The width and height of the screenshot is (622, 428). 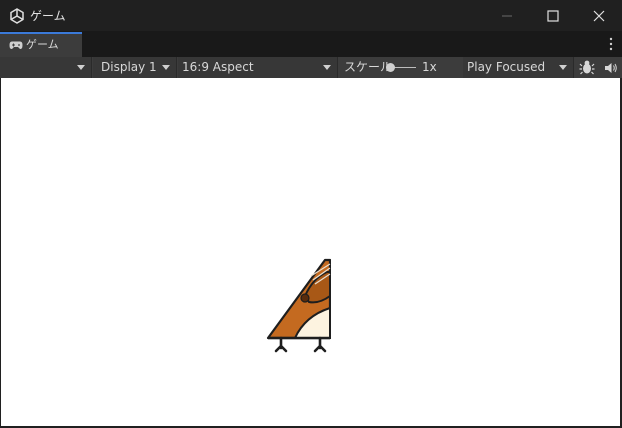 I want to click on tab-game: ゲーム, so click(x=41, y=44).